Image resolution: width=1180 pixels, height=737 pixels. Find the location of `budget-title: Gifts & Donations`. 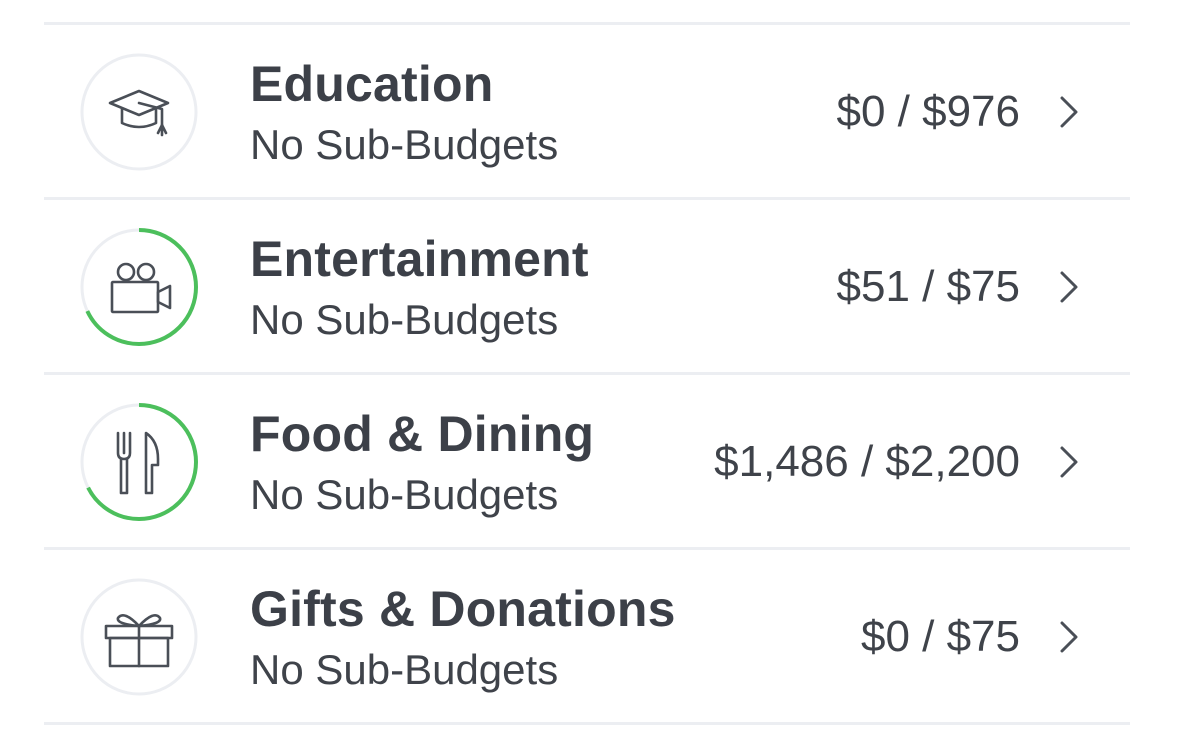

budget-title: Gifts & Donations is located at coordinates (463, 609).